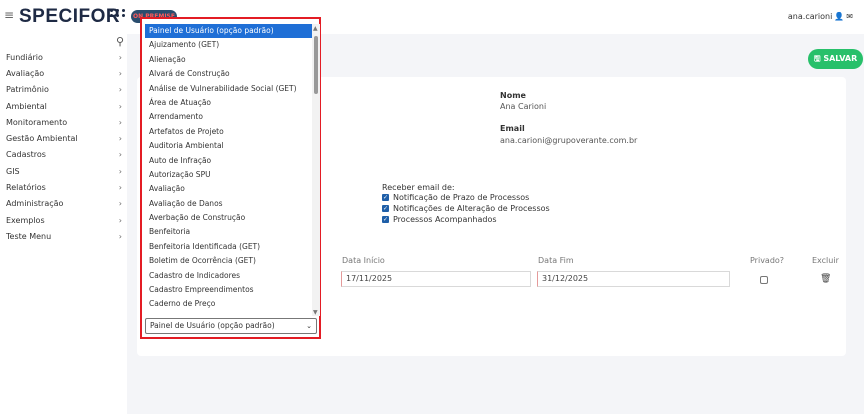 The width and height of the screenshot is (864, 414). What do you see at coordinates (316, 170) in the screenshot?
I see `dropdown-scrollbar: ▲ ▼` at bounding box center [316, 170].